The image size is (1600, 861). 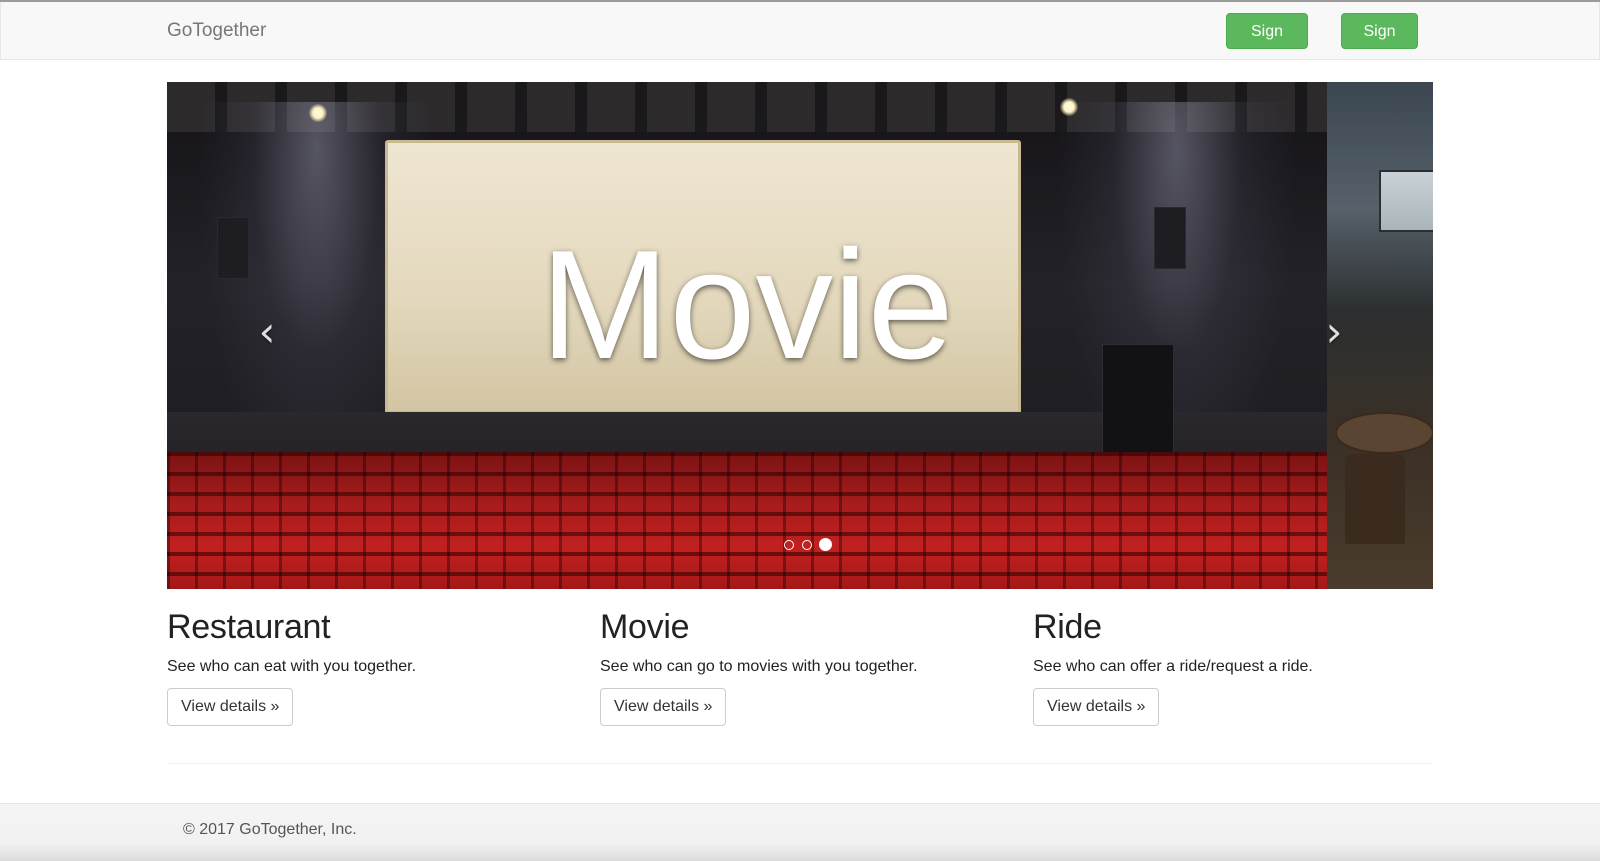 I want to click on footer: © 2017 GoTogether, Inc., so click(x=800, y=832).